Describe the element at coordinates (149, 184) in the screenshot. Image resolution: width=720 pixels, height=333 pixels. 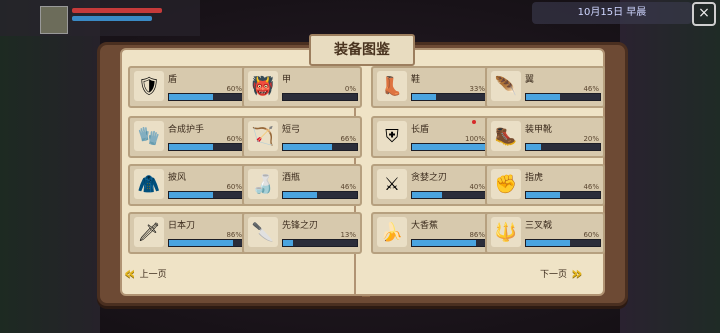
I see `cloak-icon: 🧥` at that location.